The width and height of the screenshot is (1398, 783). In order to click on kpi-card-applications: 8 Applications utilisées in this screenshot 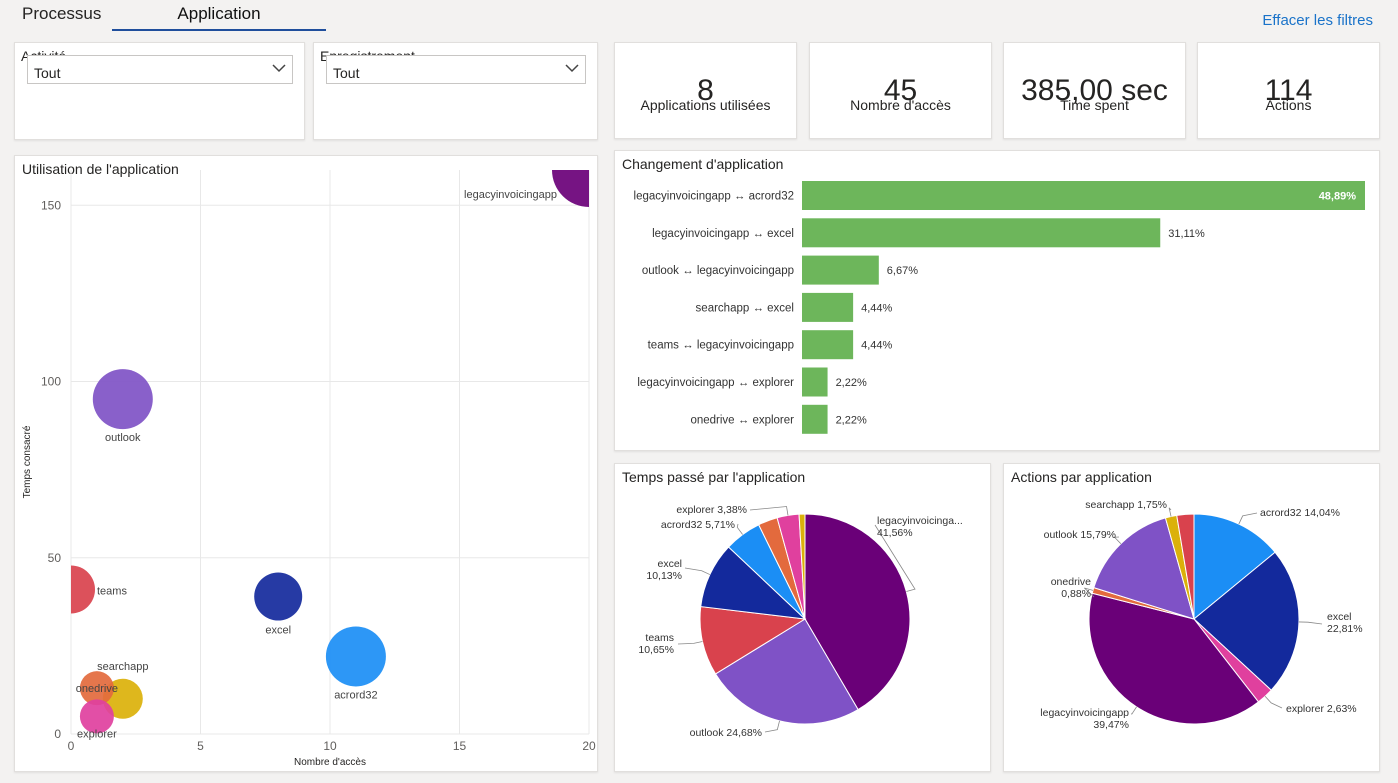, I will do `click(705, 90)`.